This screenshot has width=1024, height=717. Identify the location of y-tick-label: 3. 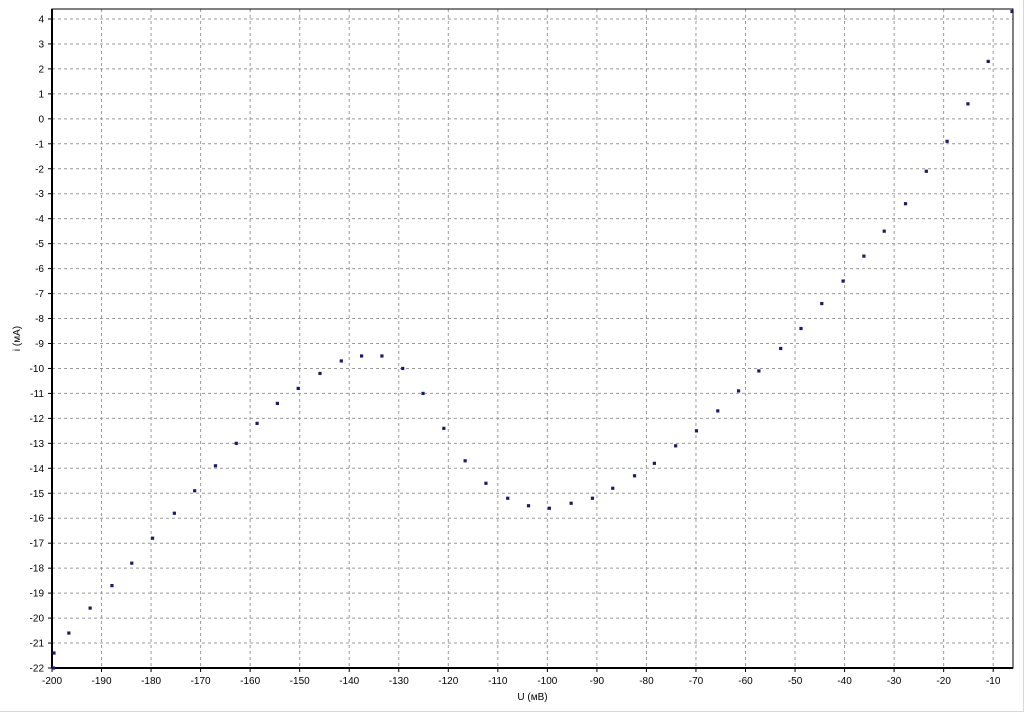
(41, 44).